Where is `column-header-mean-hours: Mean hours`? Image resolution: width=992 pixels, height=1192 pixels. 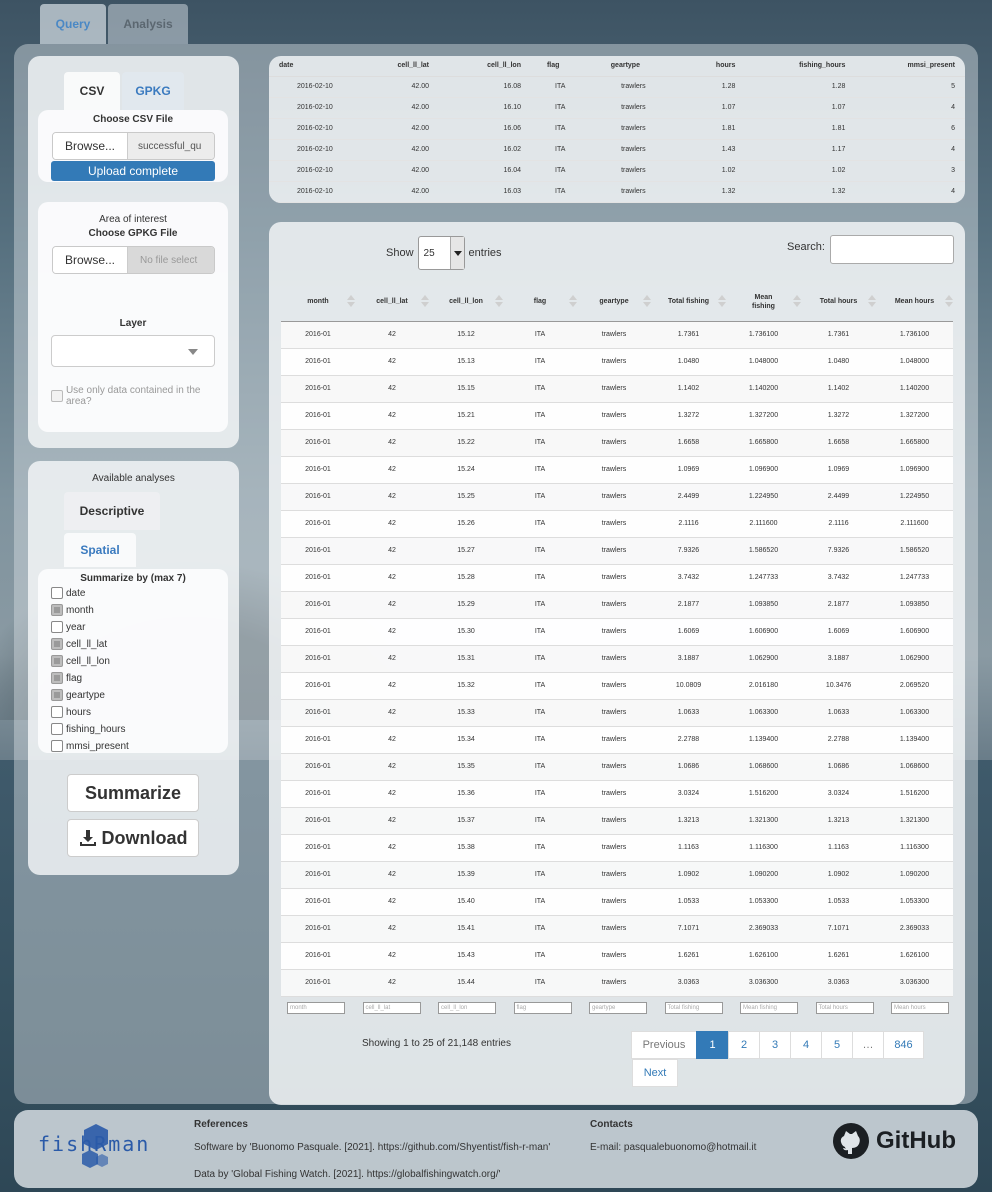
column-header-mean-hours: Mean hours is located at coordinates (914, 302).